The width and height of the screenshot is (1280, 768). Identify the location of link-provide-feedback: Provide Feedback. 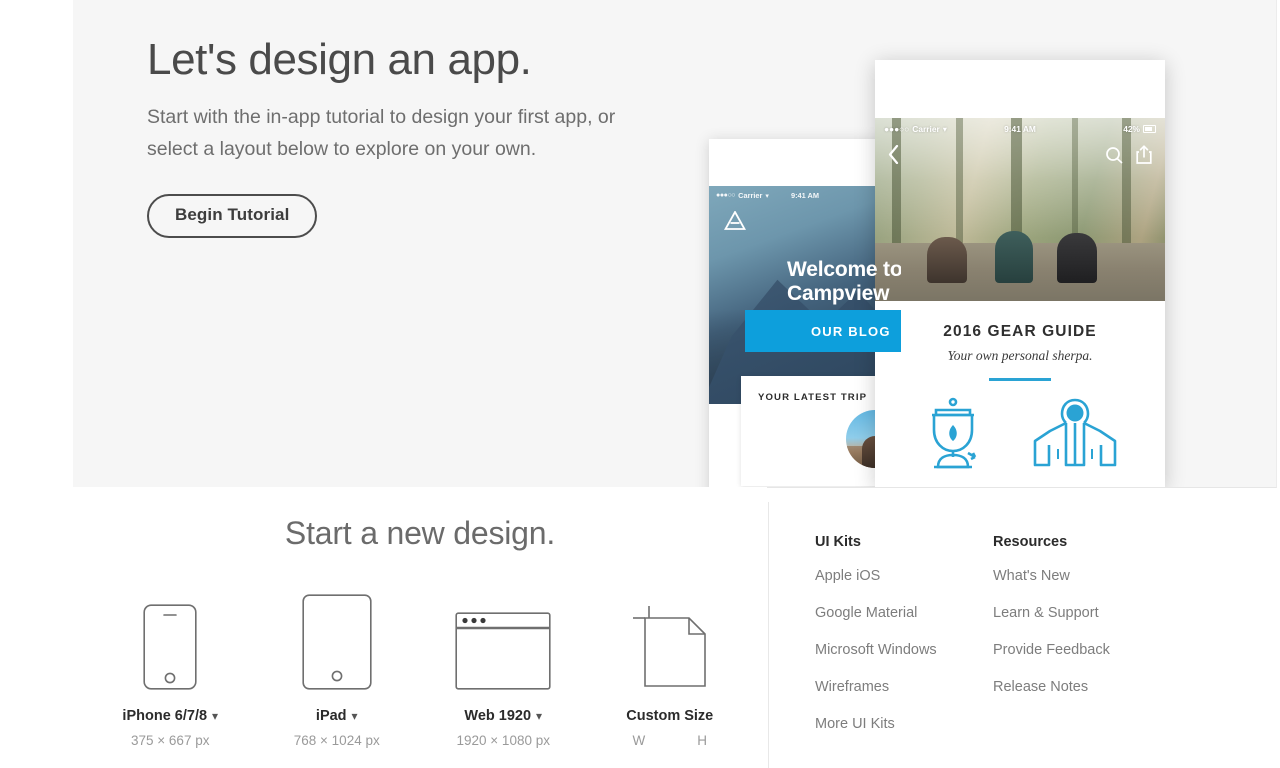
(1082, 650).